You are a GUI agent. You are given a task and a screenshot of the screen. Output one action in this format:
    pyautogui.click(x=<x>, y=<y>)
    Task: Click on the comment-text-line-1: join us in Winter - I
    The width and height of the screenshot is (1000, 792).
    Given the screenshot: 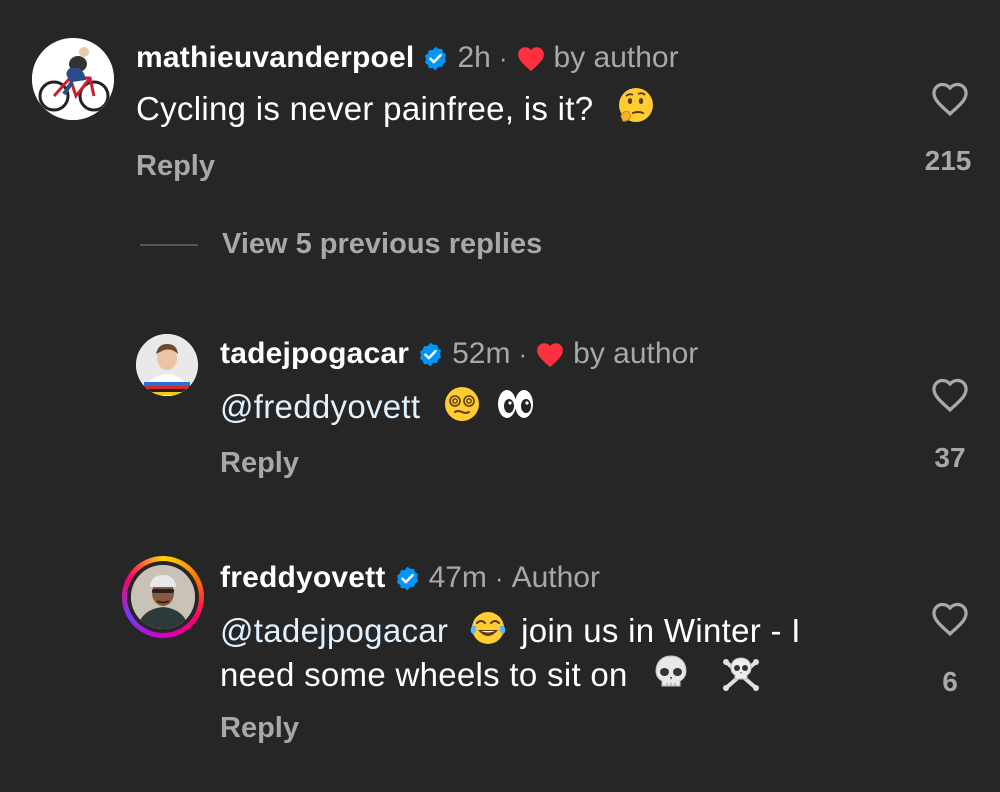 What is the action you would take?
    pyautogui.click(x=661, y=630)
    